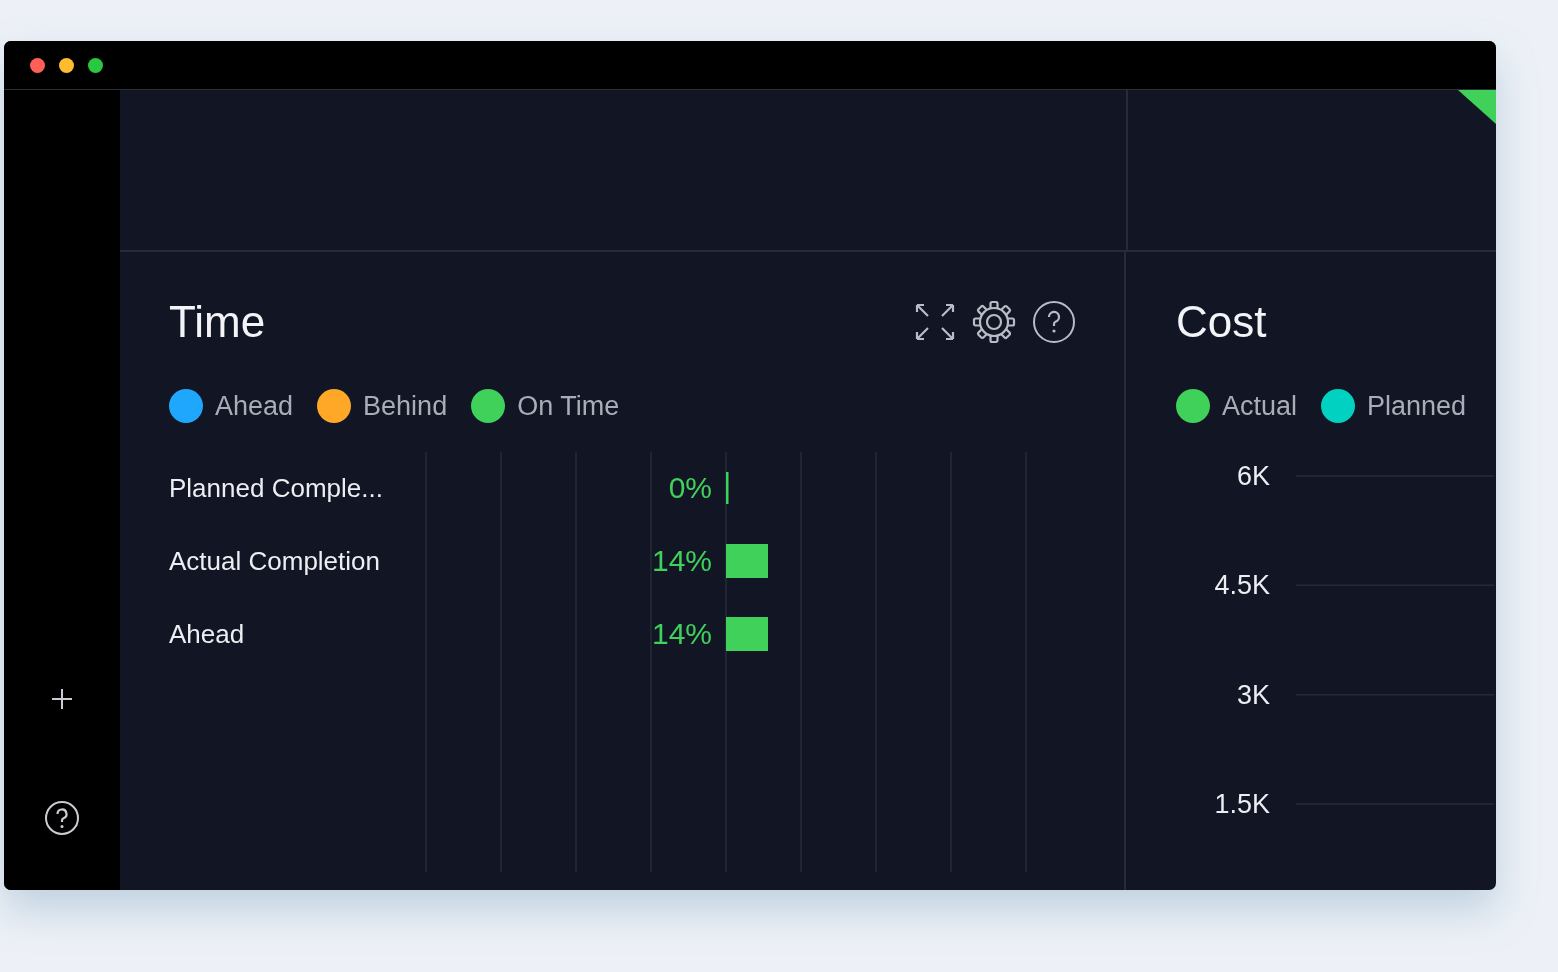 The image size is (1558, 972). Describe the element at coordinates (1253, 694) in the screenshot. I see `axis-tick-label: 3K` at that location.